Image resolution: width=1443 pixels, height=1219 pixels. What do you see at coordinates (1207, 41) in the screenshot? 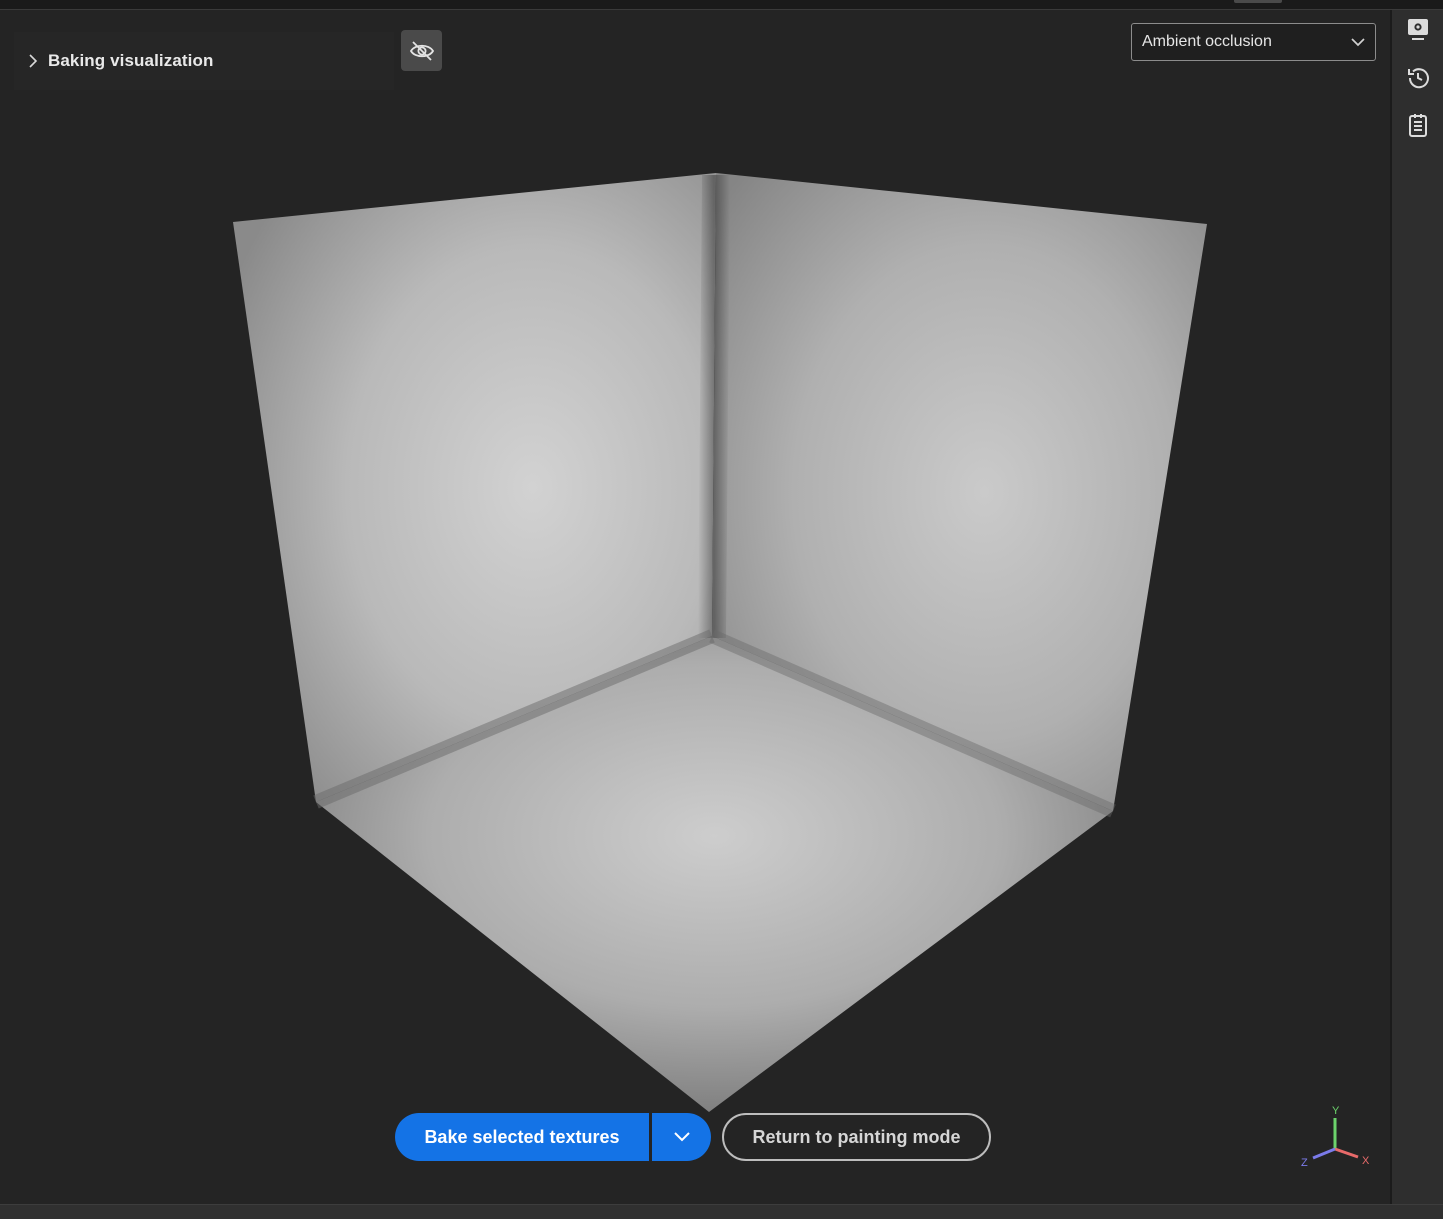
I see `map-type-value: Ambient occlusion` at bounding box center [1207, 41].